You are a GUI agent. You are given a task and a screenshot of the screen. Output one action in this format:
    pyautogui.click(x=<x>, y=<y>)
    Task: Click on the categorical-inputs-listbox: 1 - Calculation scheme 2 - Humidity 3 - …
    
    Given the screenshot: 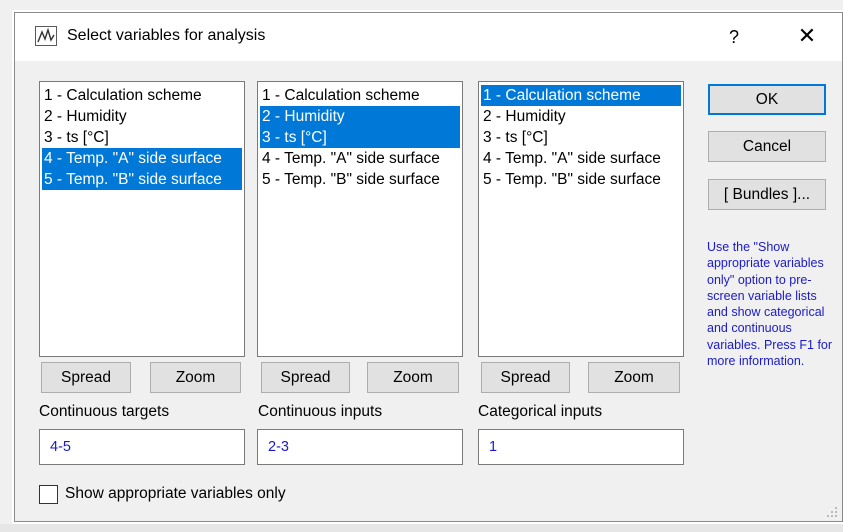 What is the action you would take?
    pyautogui.click(x=581, y=219)
    